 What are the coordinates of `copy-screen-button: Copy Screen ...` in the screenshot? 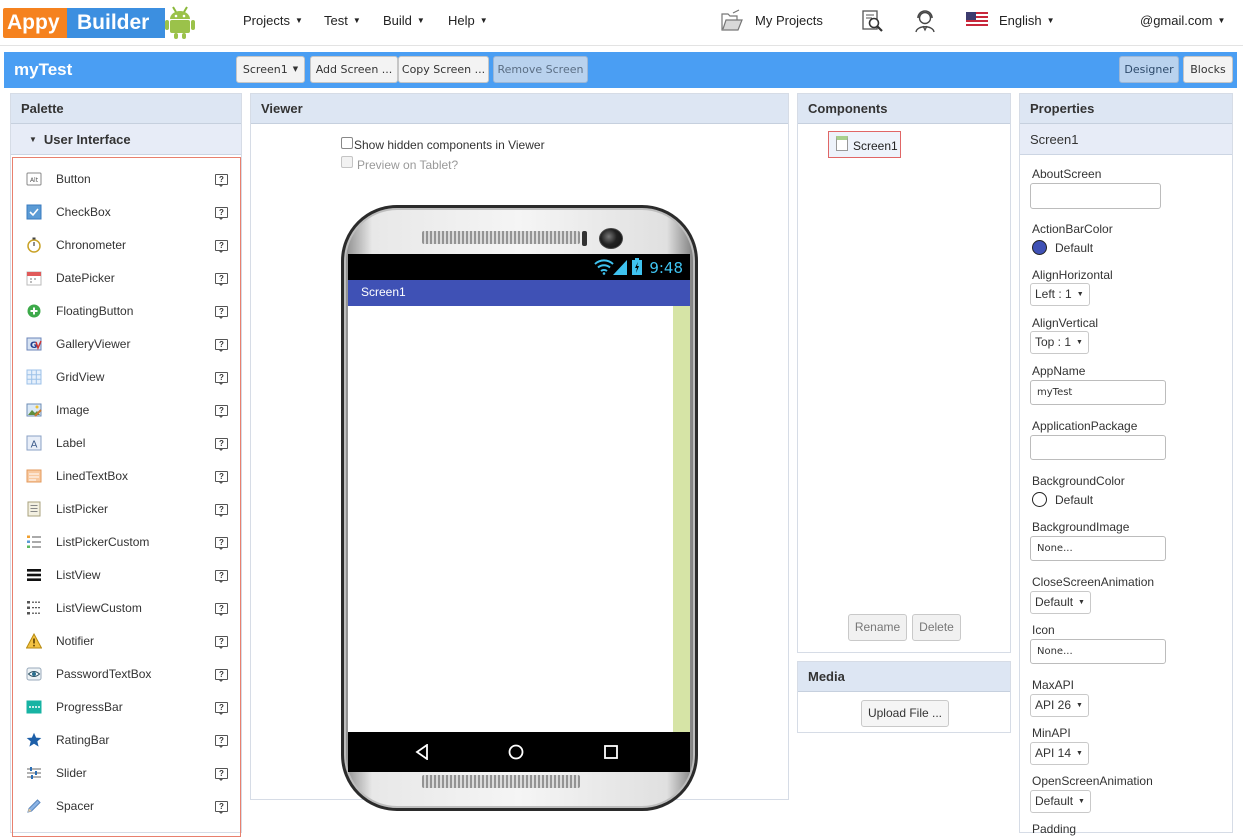 It's located at (443, 69).